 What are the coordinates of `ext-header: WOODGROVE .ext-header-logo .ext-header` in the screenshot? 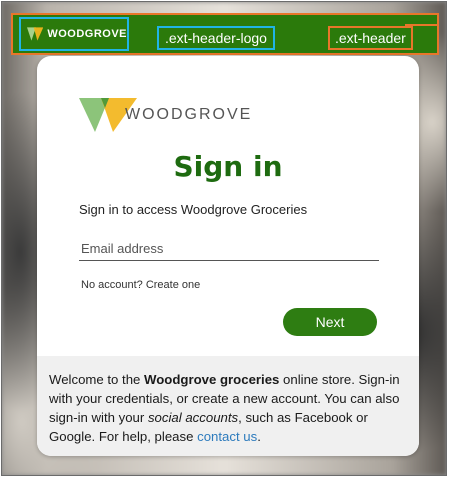 It's located at (225, 34).